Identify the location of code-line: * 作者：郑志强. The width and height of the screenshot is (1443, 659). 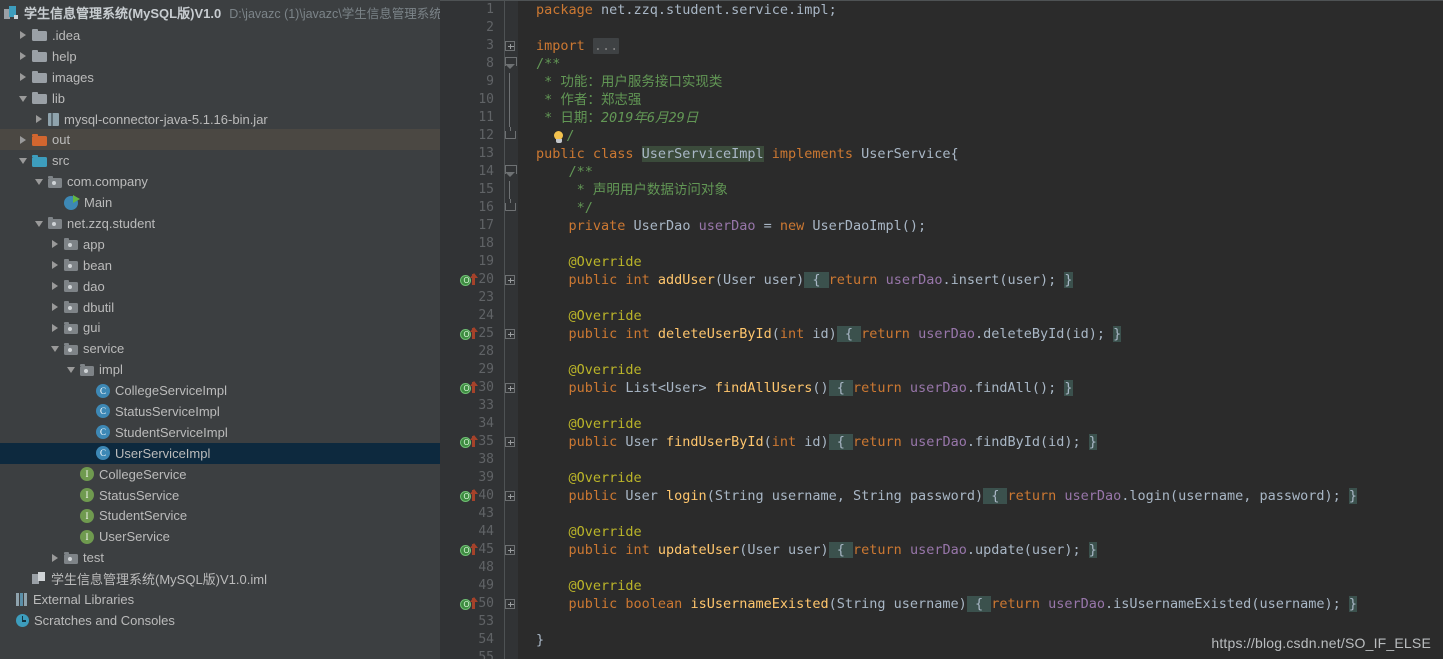
(980, 100).